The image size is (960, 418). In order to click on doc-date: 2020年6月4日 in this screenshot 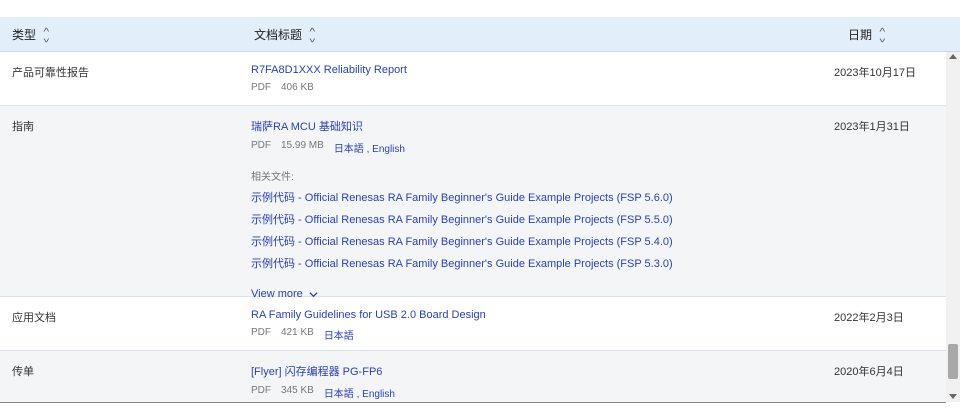, I will do `click(869, 372)`.